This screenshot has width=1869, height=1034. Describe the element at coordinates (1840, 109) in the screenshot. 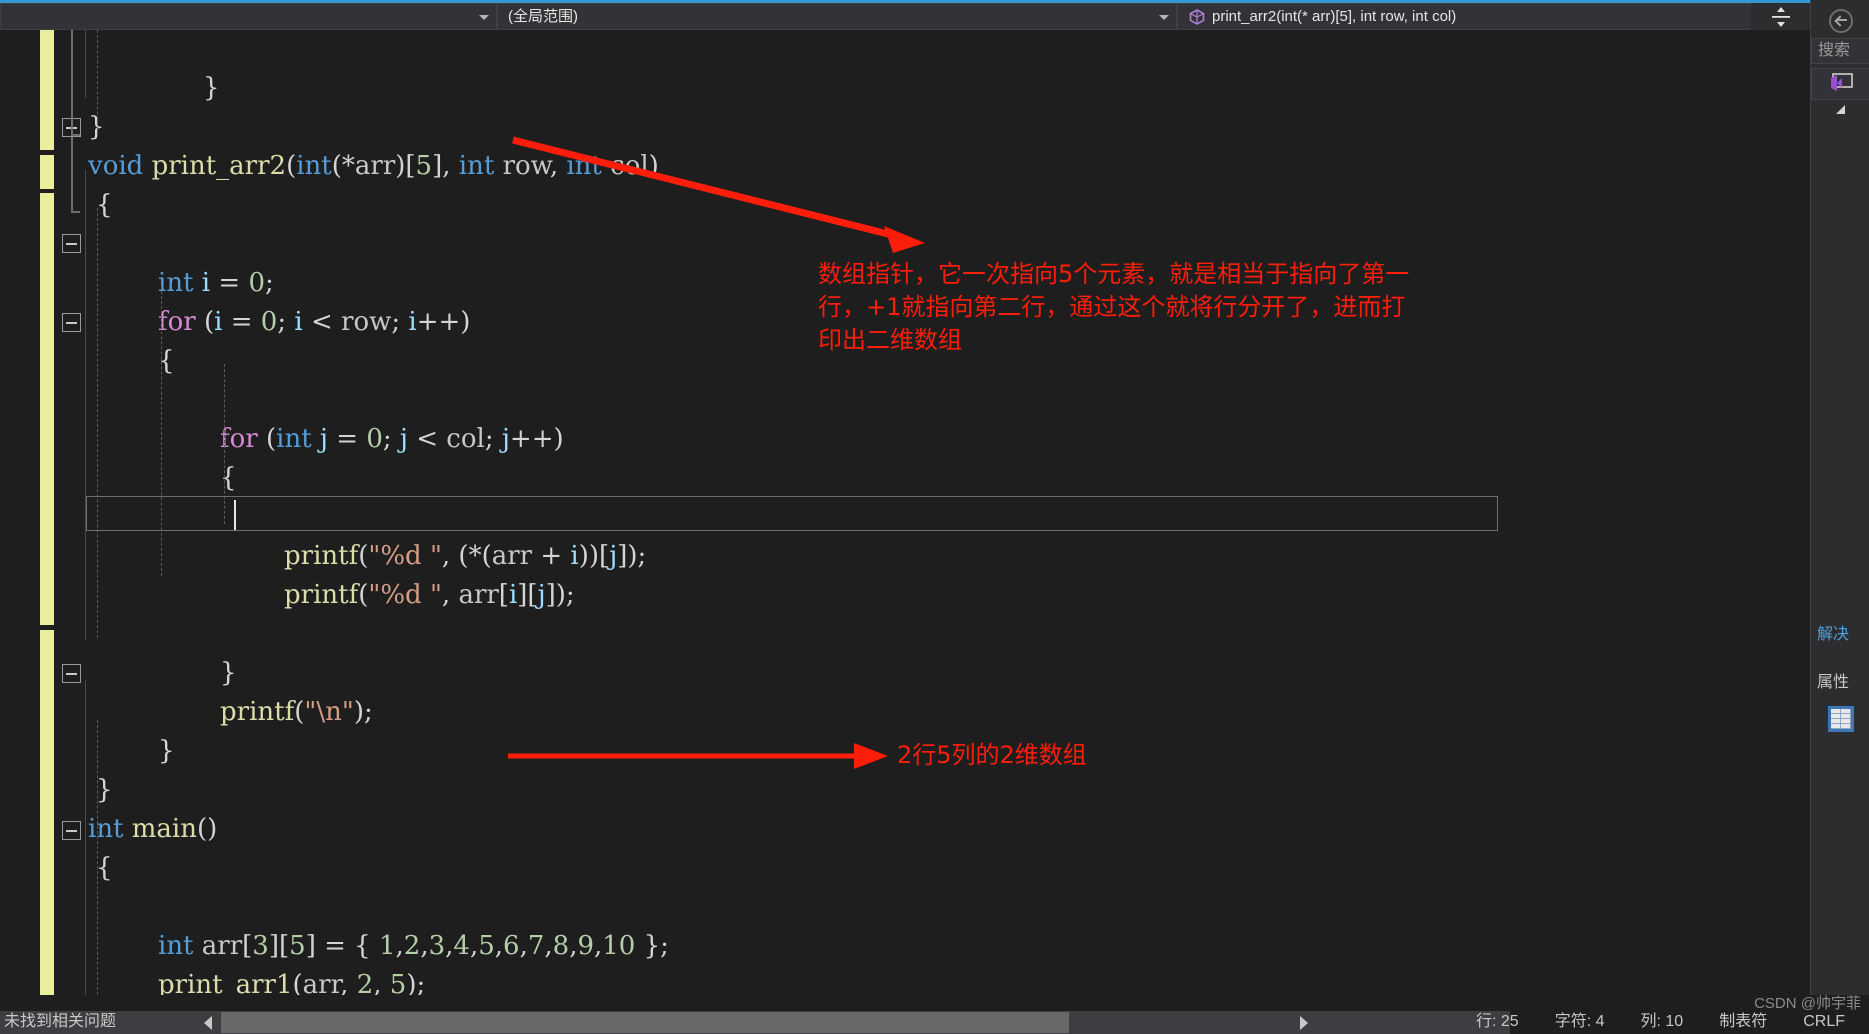

I see `expand-node-toggle` at that location.